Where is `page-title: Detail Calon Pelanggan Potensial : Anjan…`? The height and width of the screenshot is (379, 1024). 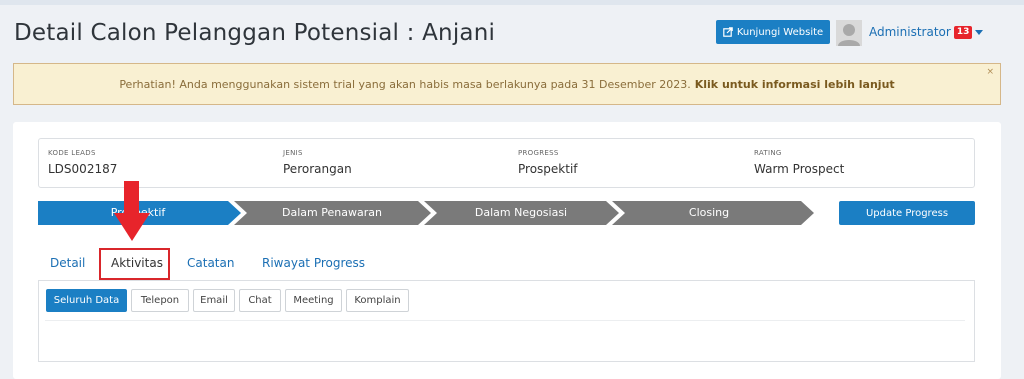
page-title: Detail Calon Pelanggan Potensial : Anjan… is located at coordinates (255, 33).